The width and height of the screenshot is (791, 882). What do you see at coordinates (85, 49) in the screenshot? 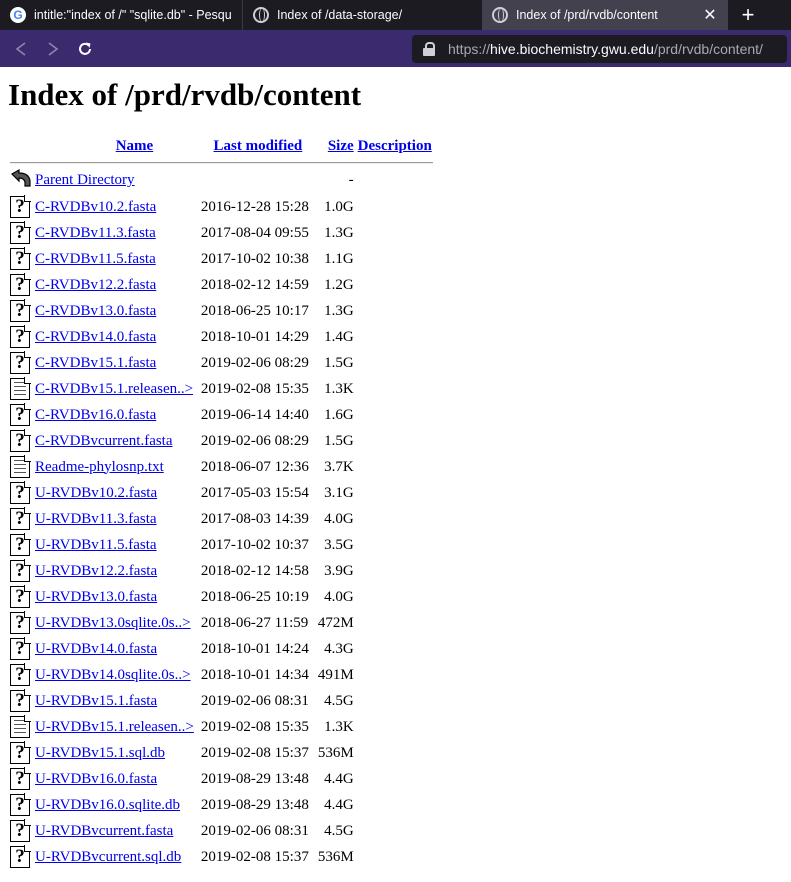
I see `reload-button` at bounding box center [85, 49].